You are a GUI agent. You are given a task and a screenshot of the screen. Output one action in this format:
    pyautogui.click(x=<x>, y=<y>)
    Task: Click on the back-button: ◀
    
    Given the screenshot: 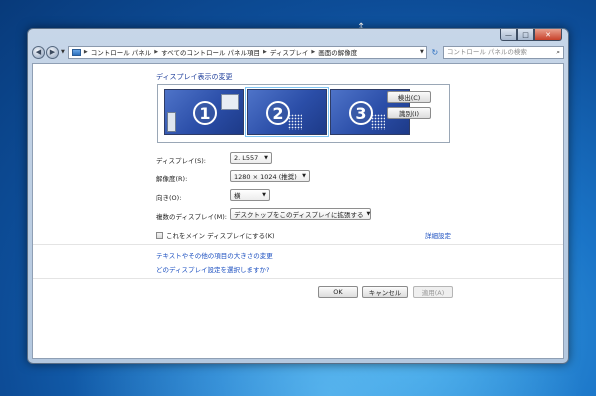 What is the action you would take?
    pyautogui.click(x=38, y=52)
    